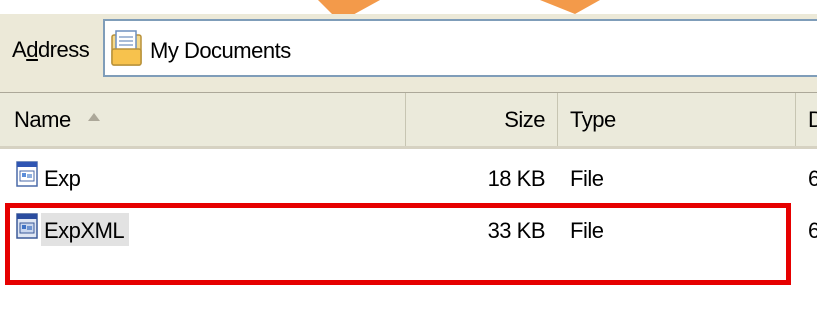  I want to click on column-header-type-label: Type, so click(593, 119).